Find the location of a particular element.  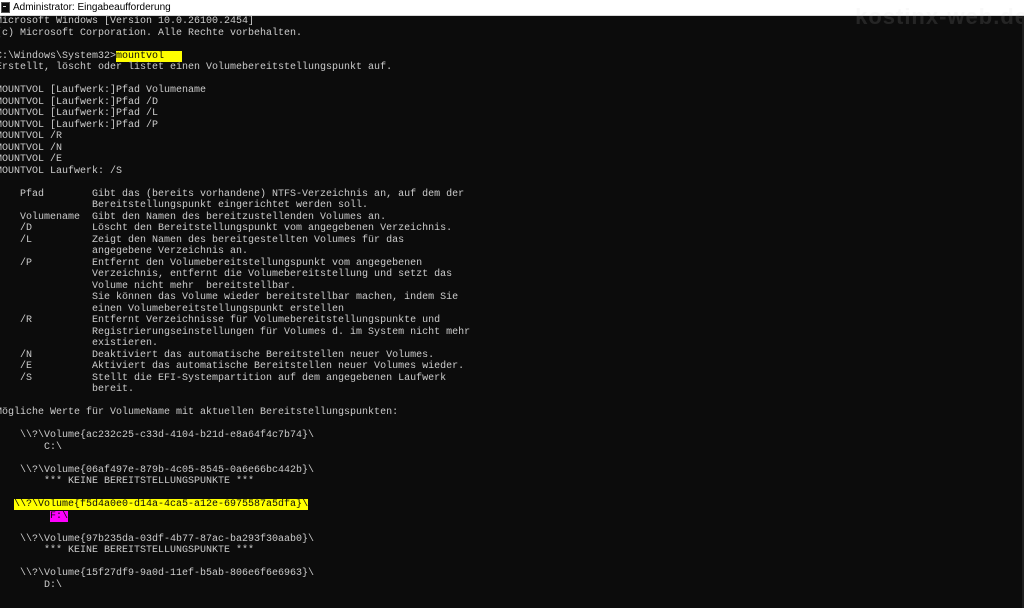

option-line: existieren. is located at coordinates (79, 343).